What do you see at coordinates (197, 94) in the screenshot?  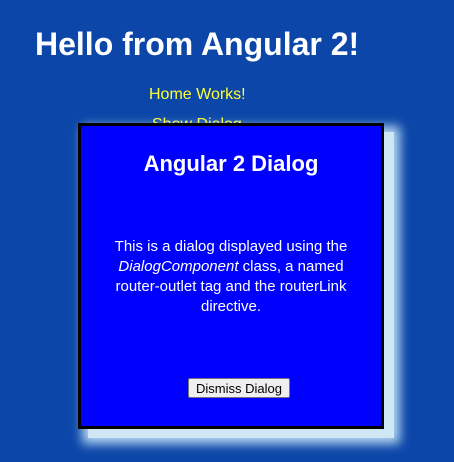 I see `home-status-text: Home Works!` at bounding box center [197, 94].